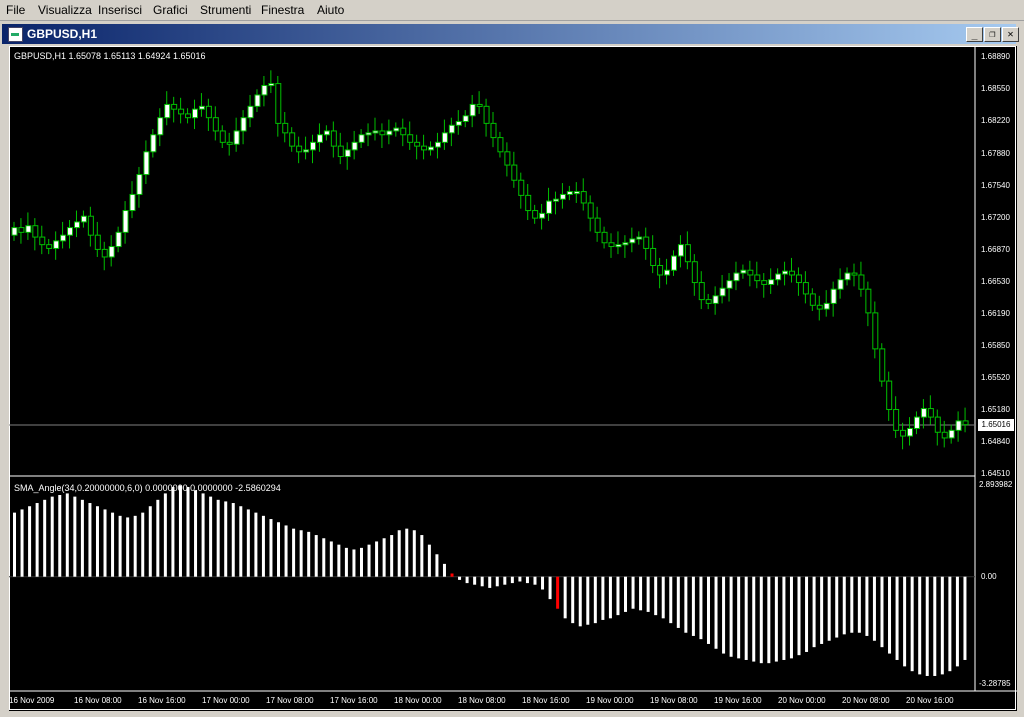 This screenshot has width=1024, height=717. What do you see at coordinates (170, 10) in the screenshot?
I see `menu-grafici: Grafici` at bounding box center [170, 10].